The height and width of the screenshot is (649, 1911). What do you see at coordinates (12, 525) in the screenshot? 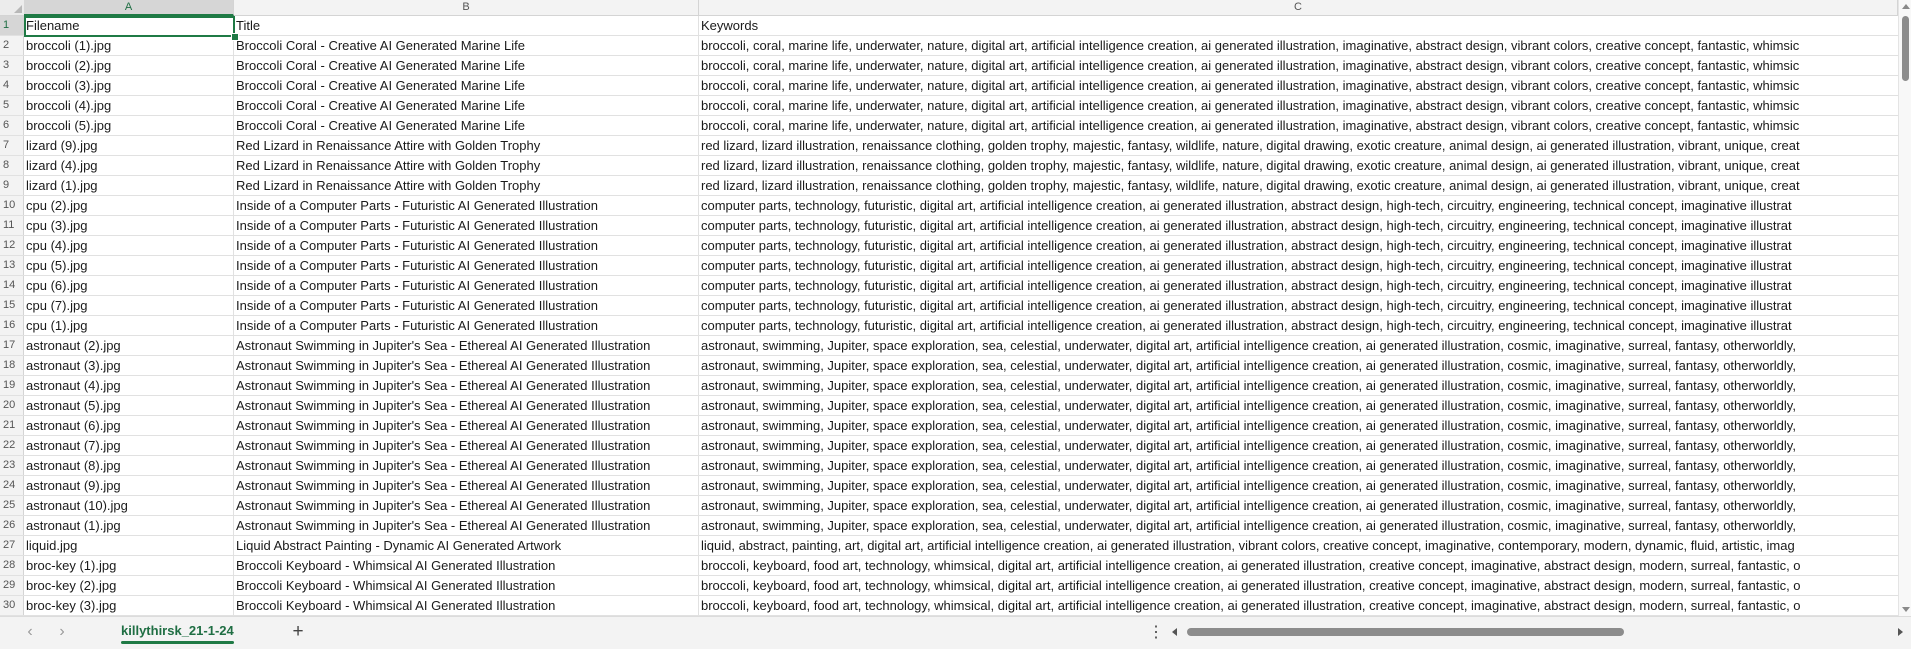
I see `row-number: 26` at bounding box center [12, 525].